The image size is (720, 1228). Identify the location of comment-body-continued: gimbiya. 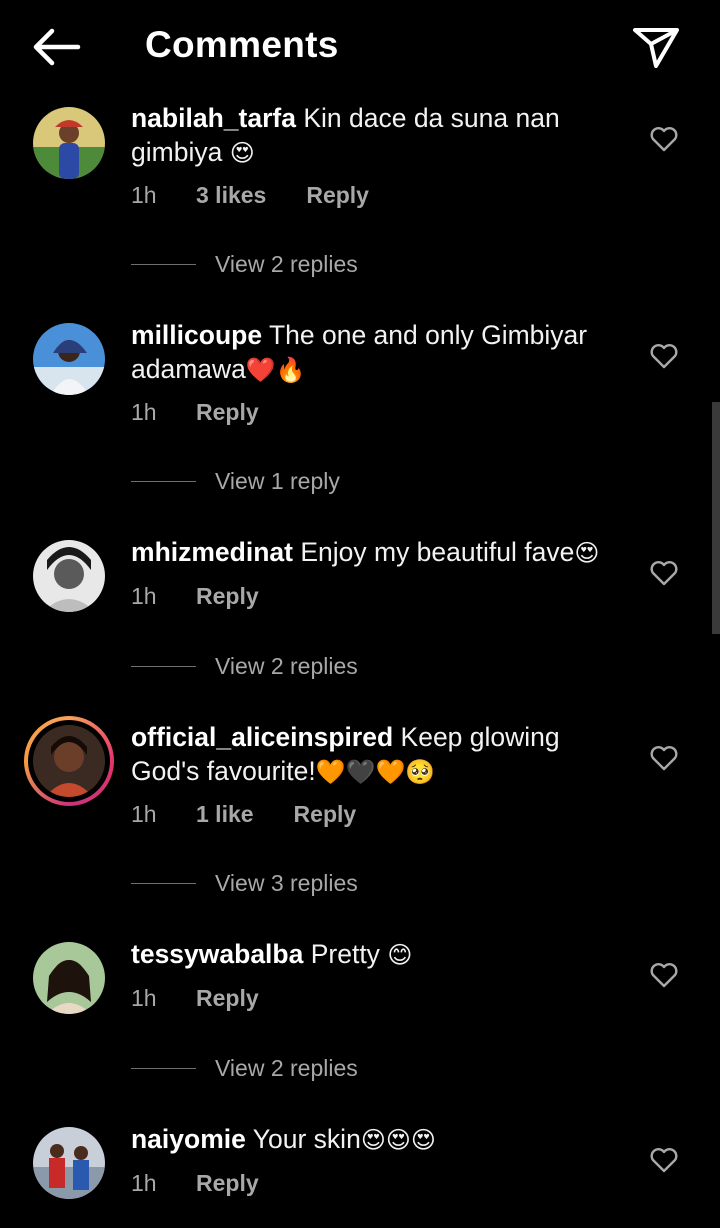
(177, 152).